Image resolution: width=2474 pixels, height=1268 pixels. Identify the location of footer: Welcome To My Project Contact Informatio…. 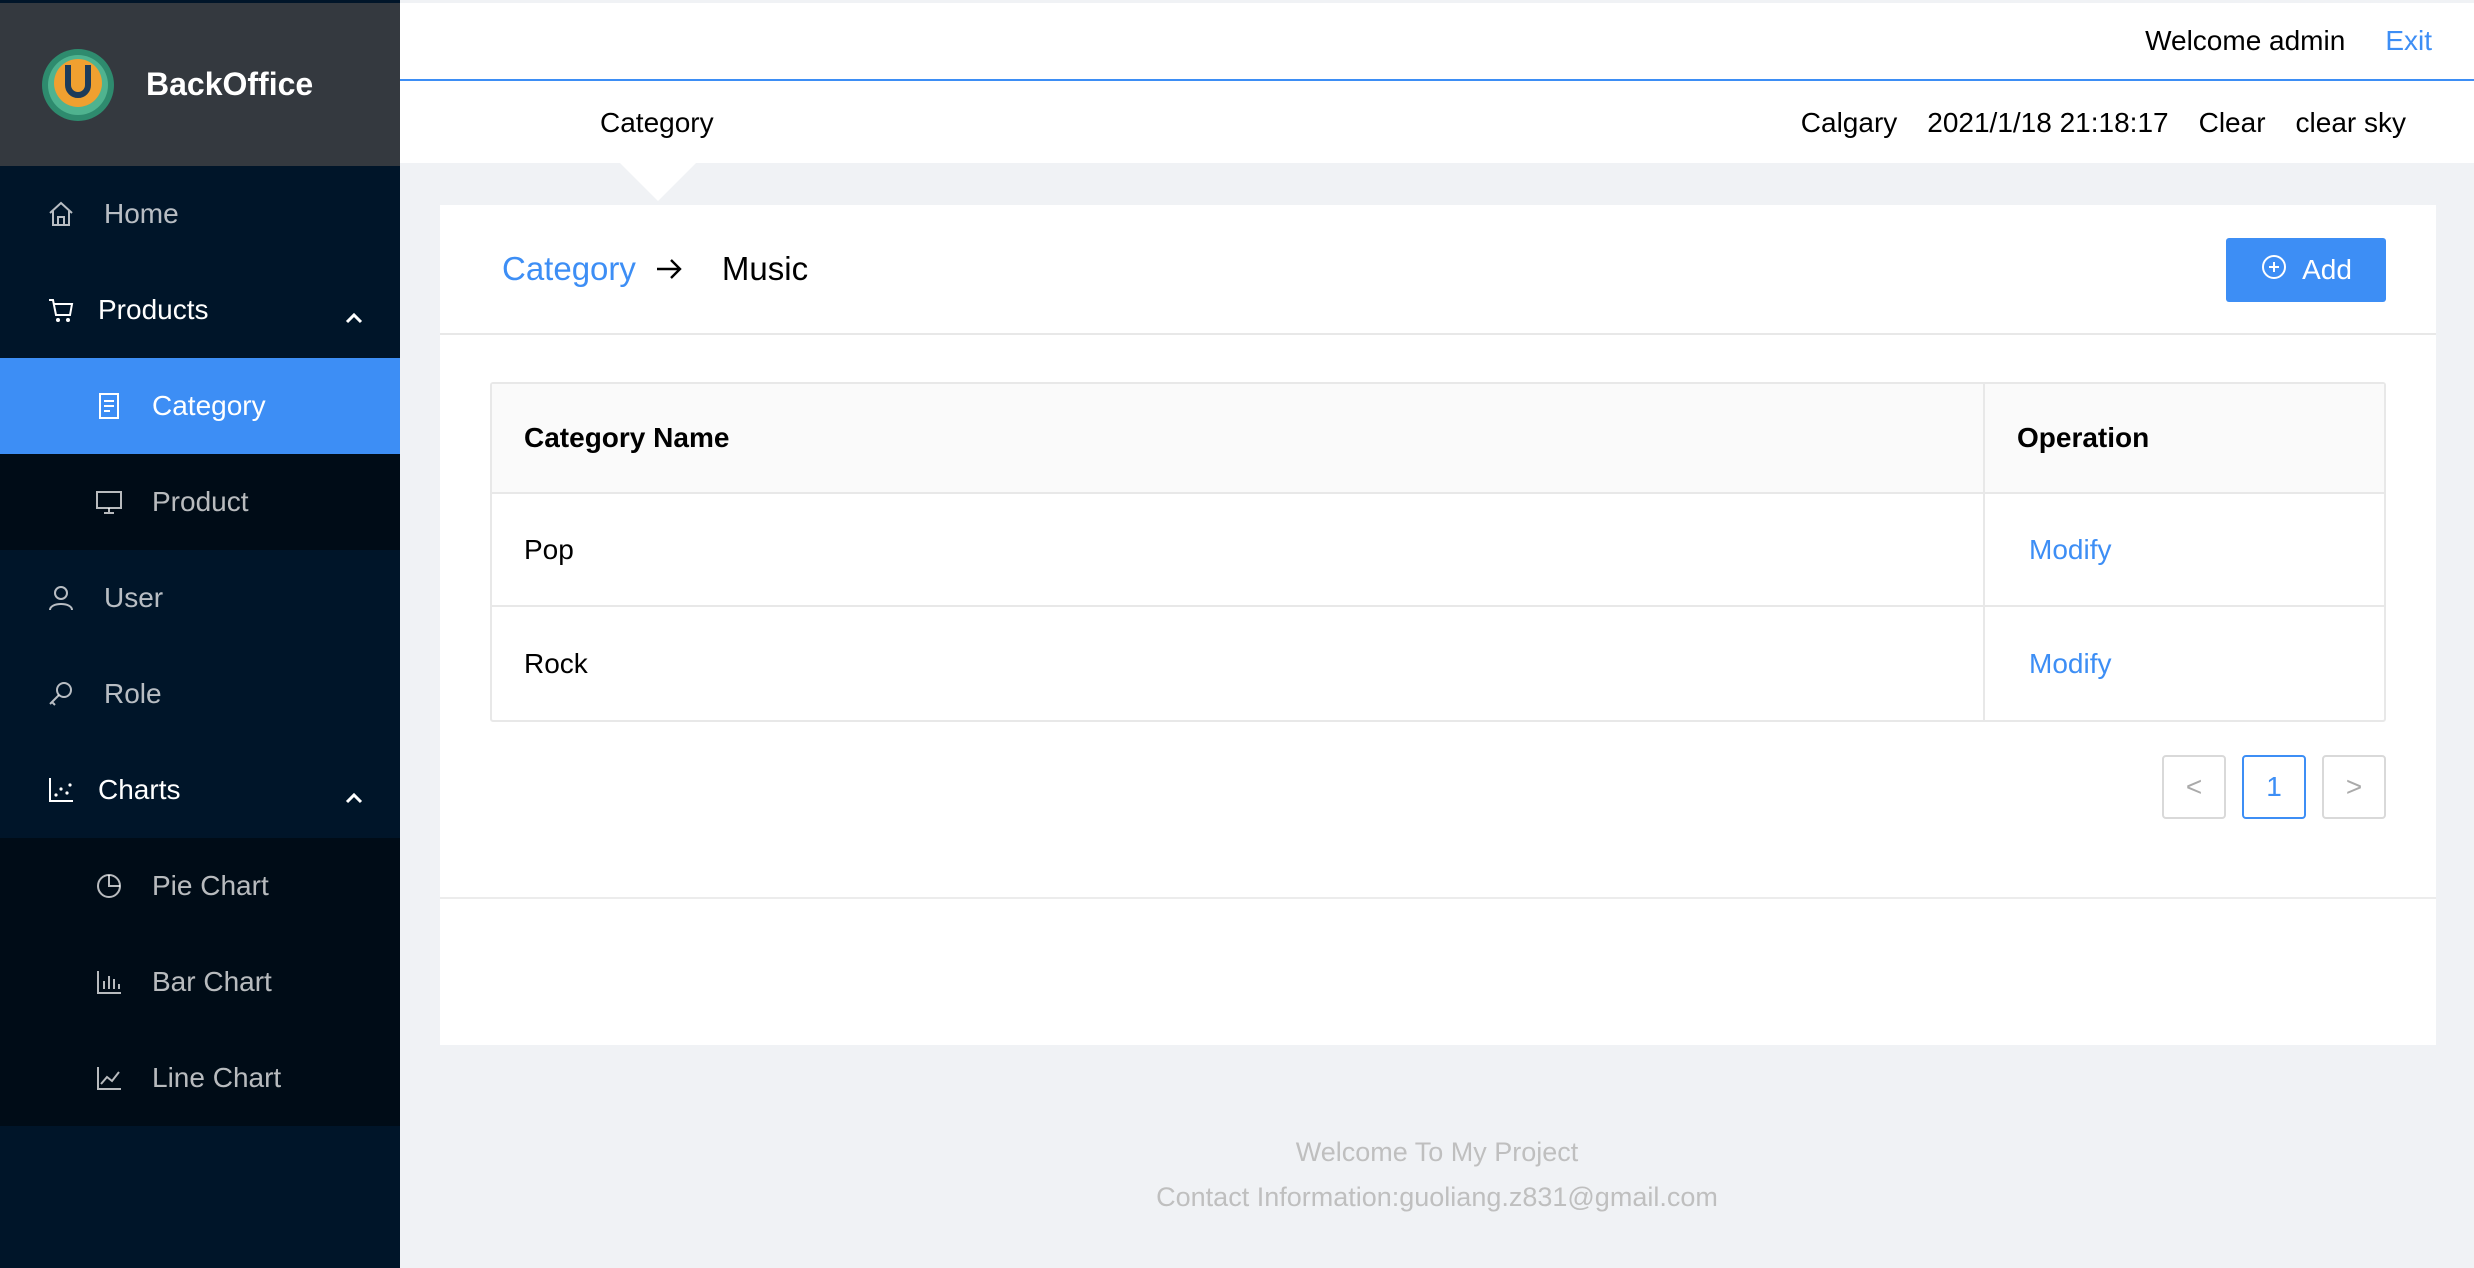
(1437, 1175).